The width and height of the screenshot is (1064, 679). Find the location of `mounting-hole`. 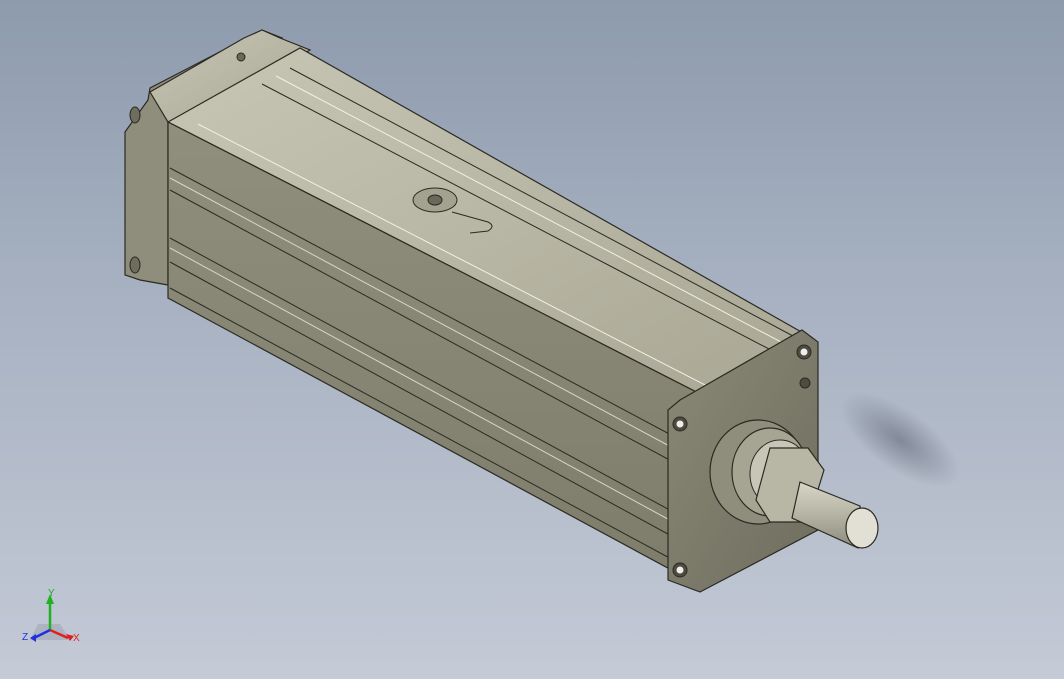

mounting-hole is located at coordinates (241, 57).